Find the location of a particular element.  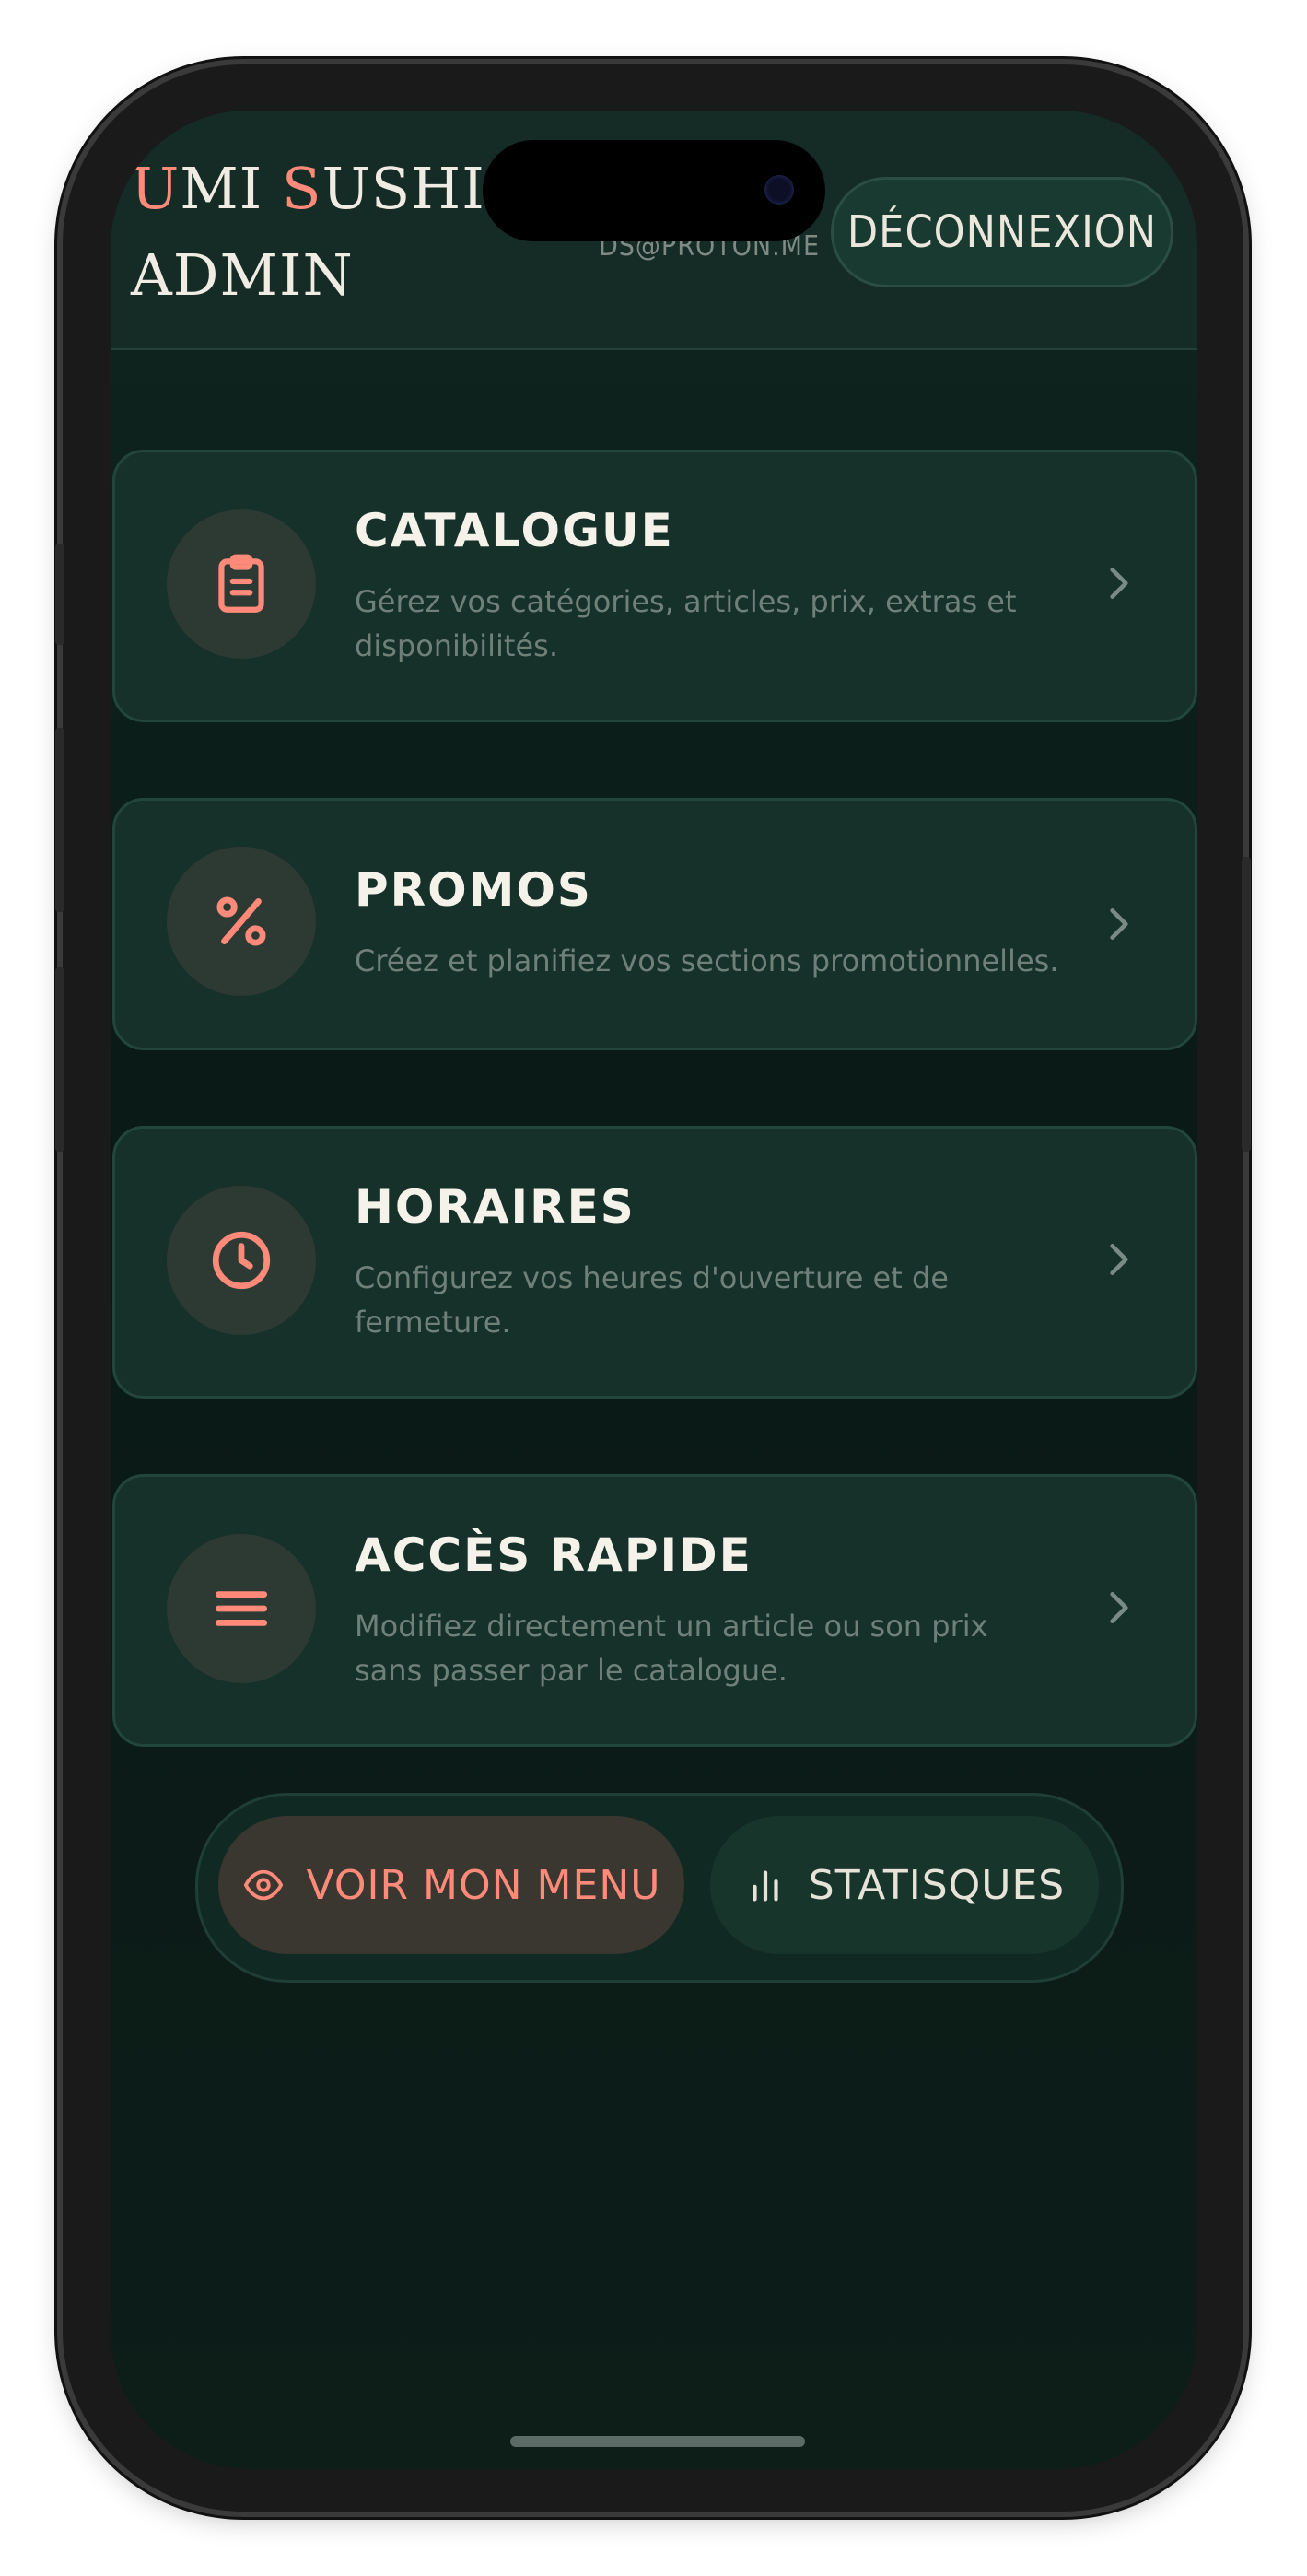

clipboard-icon is located at coordinates (242, 584).